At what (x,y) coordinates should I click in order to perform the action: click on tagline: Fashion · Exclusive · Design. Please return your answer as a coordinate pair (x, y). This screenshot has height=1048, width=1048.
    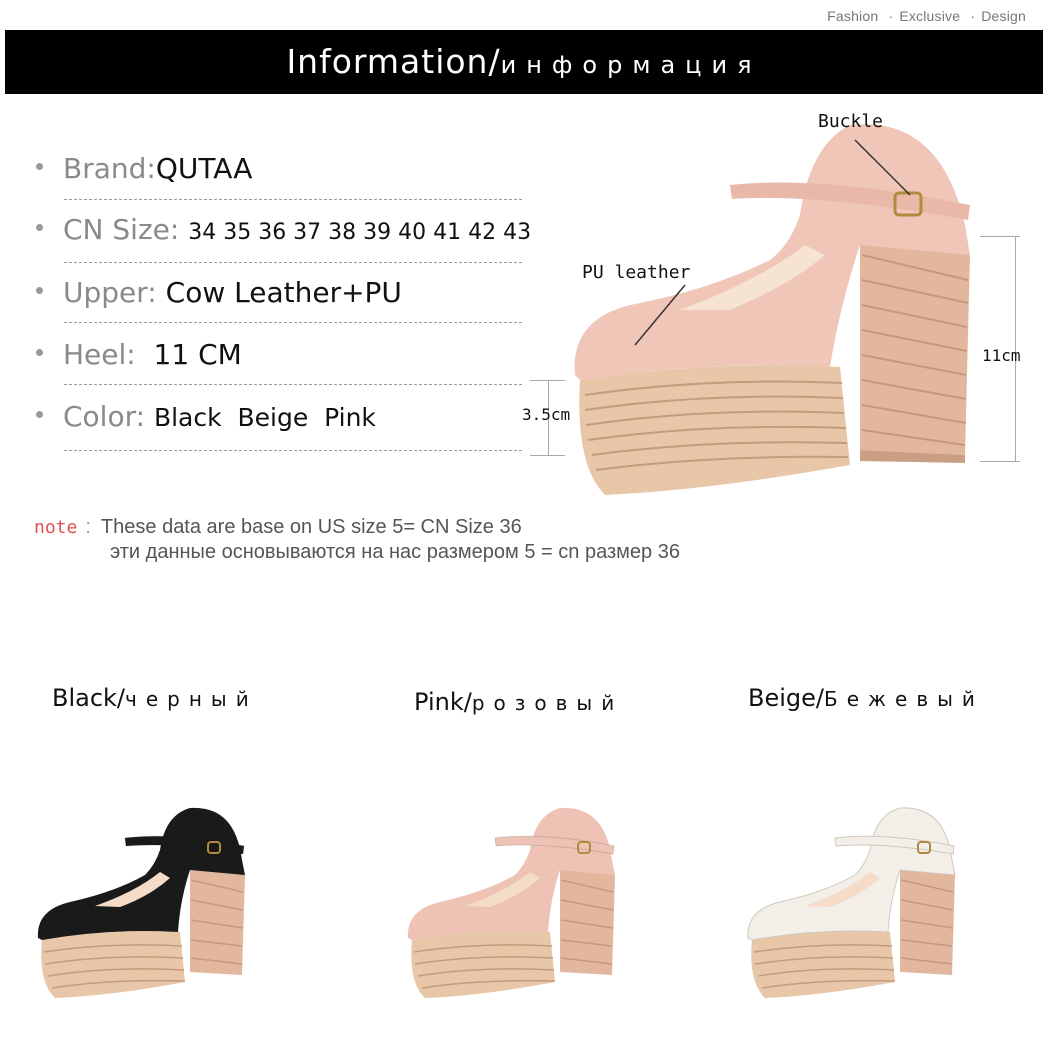
    Looking at the image, I should click on (926, 16).